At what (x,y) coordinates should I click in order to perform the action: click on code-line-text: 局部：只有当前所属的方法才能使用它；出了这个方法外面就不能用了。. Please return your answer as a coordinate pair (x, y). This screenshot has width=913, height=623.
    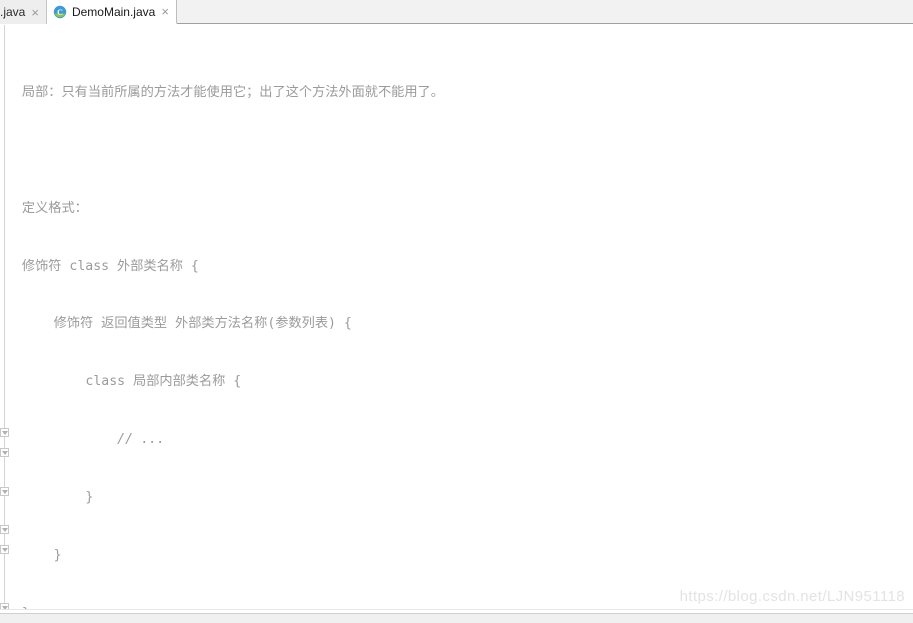
    Looking at the image, I should click on (225, 92).